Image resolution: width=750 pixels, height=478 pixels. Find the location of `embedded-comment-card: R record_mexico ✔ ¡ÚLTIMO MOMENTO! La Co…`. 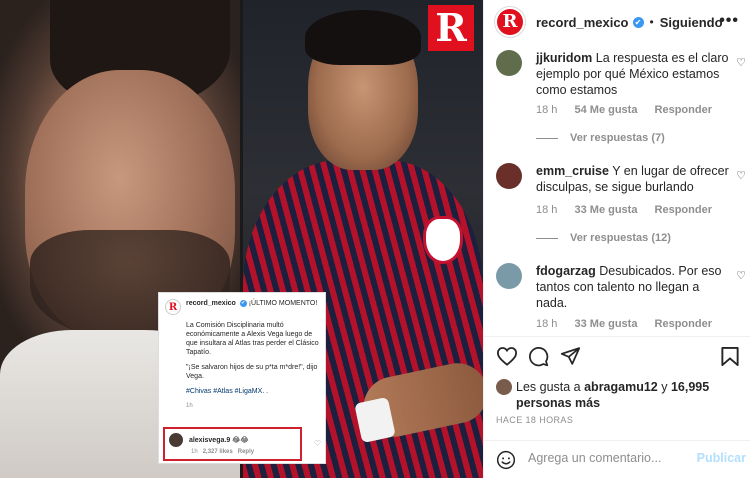

embedded-comment-card: R record_mexico ✔ ¡ÚLTIMO MOMENTO! La Co… is located at coordinates (242, 378).